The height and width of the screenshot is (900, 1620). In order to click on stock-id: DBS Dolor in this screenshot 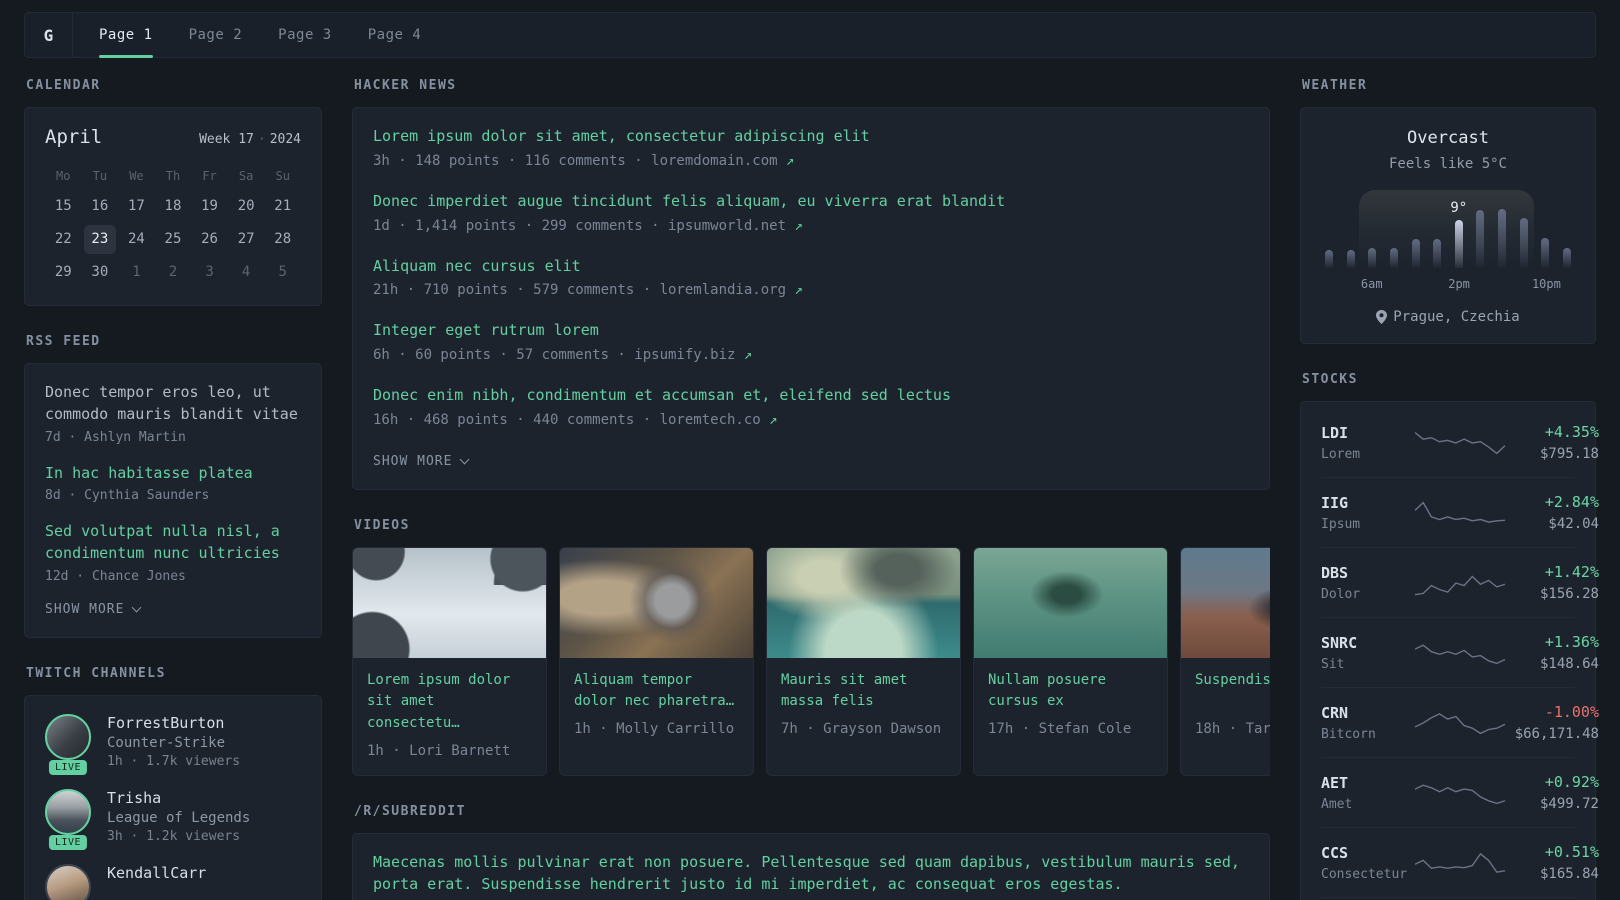, I will do `click(1368, 583)`.